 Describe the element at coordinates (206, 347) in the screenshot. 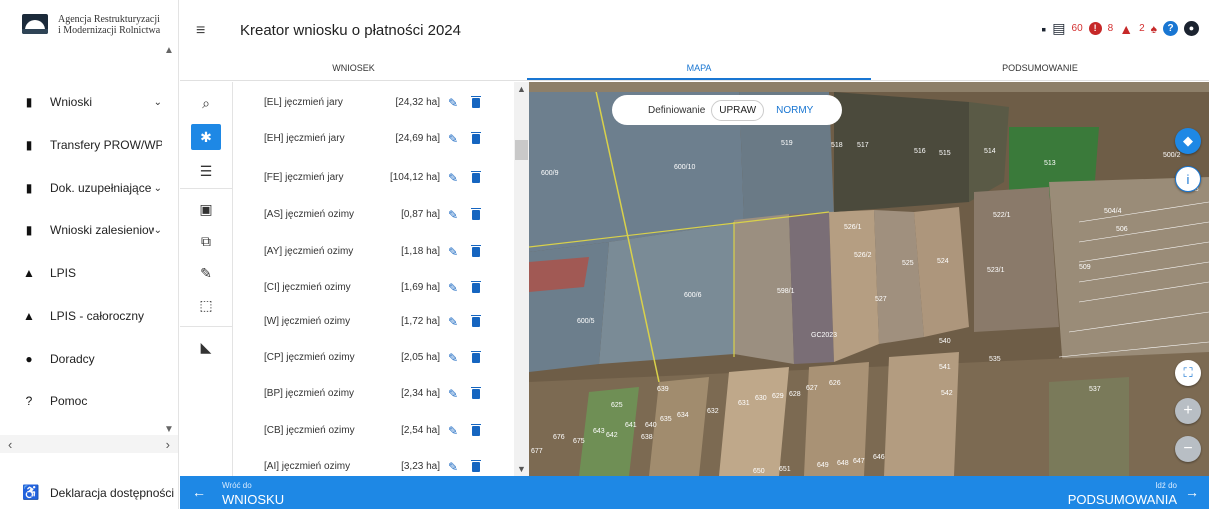

I see `ruler-icon: ◣` at that location.